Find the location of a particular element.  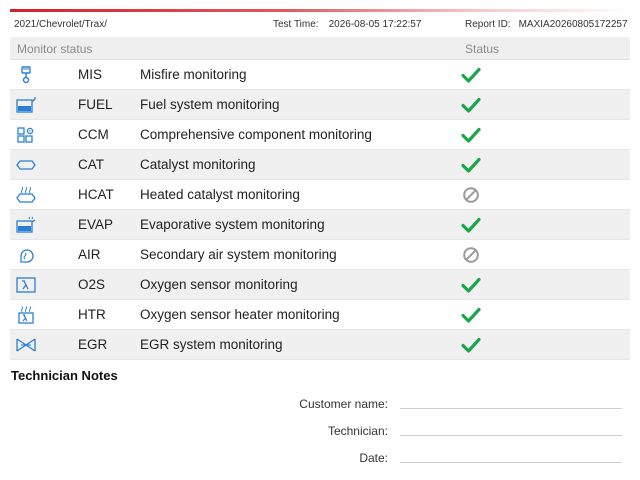

monitor-abbreviation: FUEL is located at coordinates (95, 104).